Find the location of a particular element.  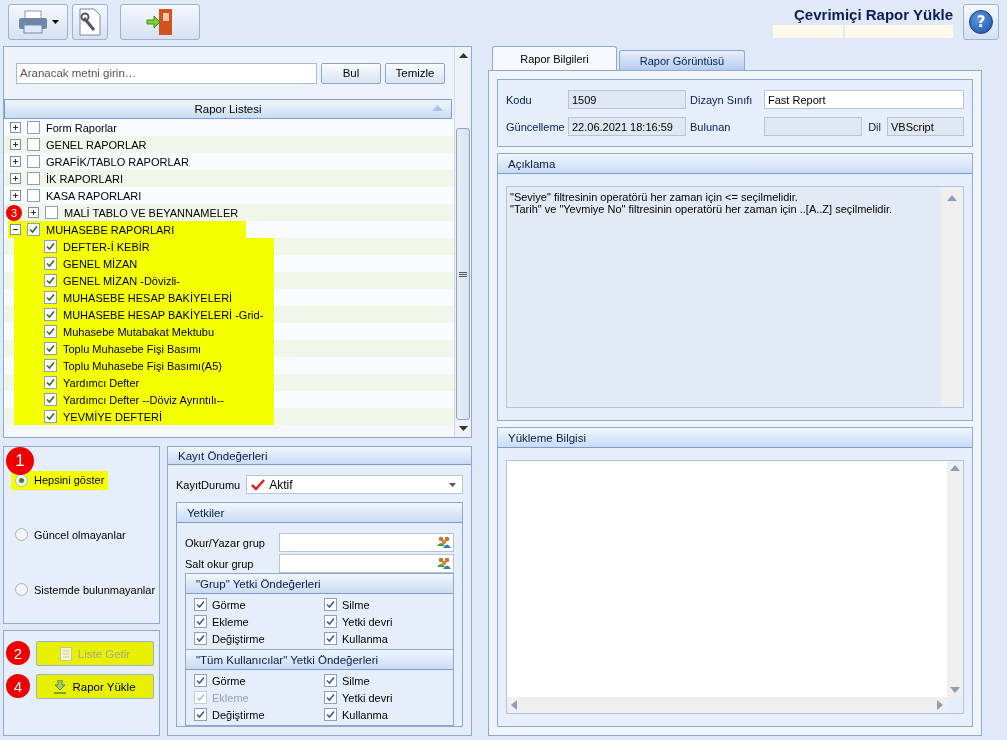

field-label: KayıtDurumu is located at coordinates (208, 484).